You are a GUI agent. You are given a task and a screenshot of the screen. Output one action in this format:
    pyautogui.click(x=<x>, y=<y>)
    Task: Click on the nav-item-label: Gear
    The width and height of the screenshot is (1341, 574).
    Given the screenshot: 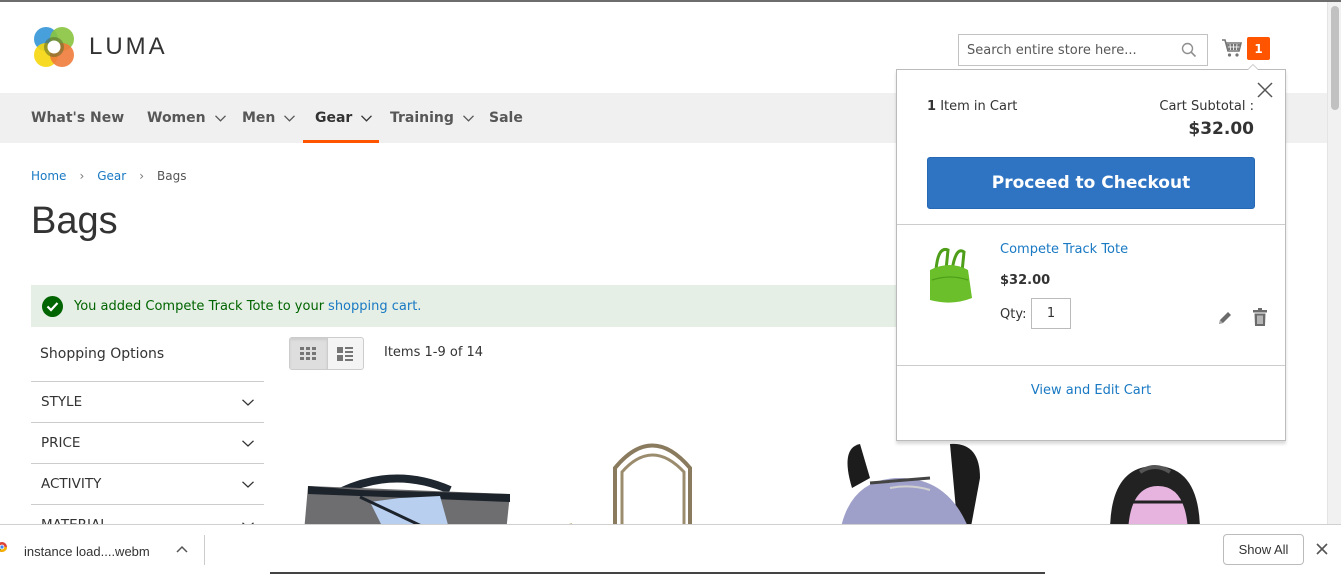 What is the action you would take?
    pyautogui.click(x=334, y=118)
    